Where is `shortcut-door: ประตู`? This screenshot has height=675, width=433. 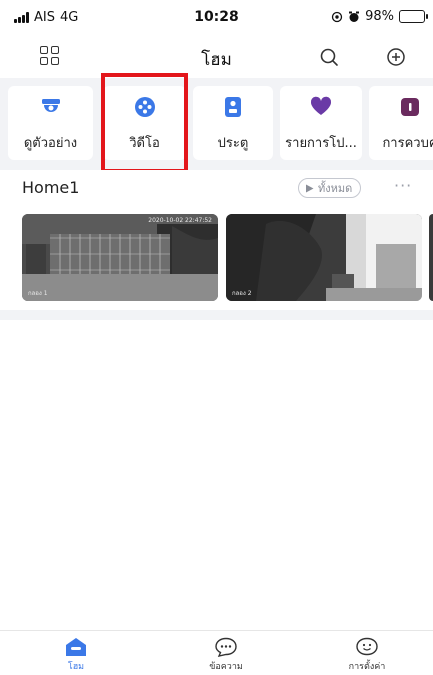 shortcut-door: ประตู is located at coordinates (233, 123).